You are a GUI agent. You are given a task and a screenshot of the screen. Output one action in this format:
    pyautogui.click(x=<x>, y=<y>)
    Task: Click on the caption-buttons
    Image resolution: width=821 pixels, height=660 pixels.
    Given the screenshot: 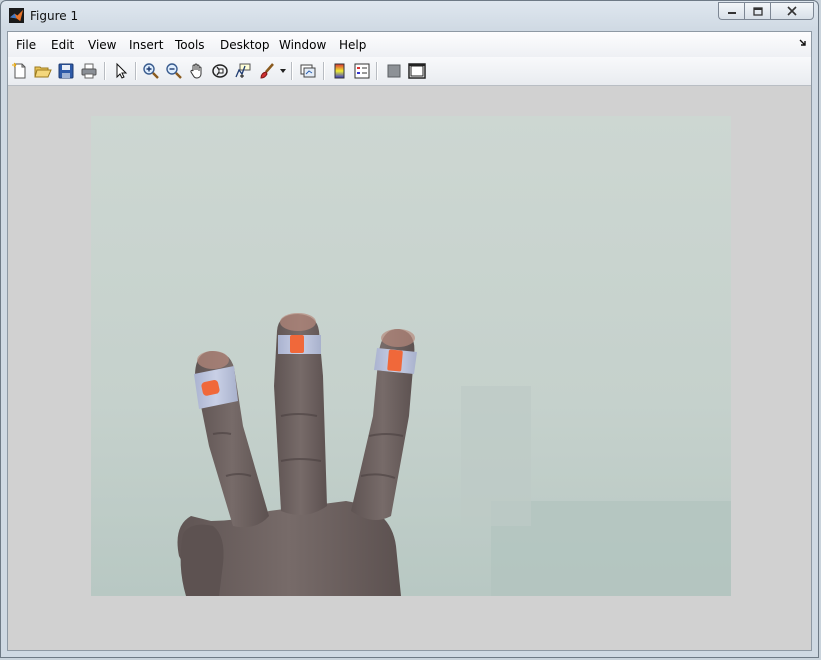 What is the action you would take?
    pyautogui.click(x=766, y=11)
    